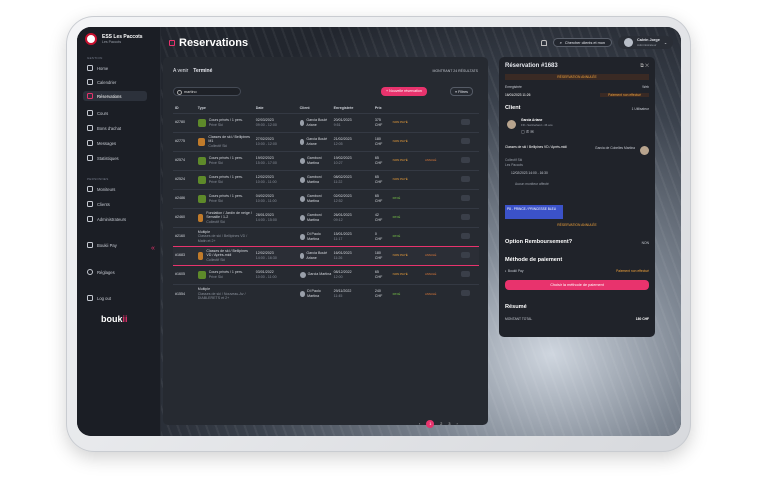  I want to click on client-heading: Client, so click(513, 108).